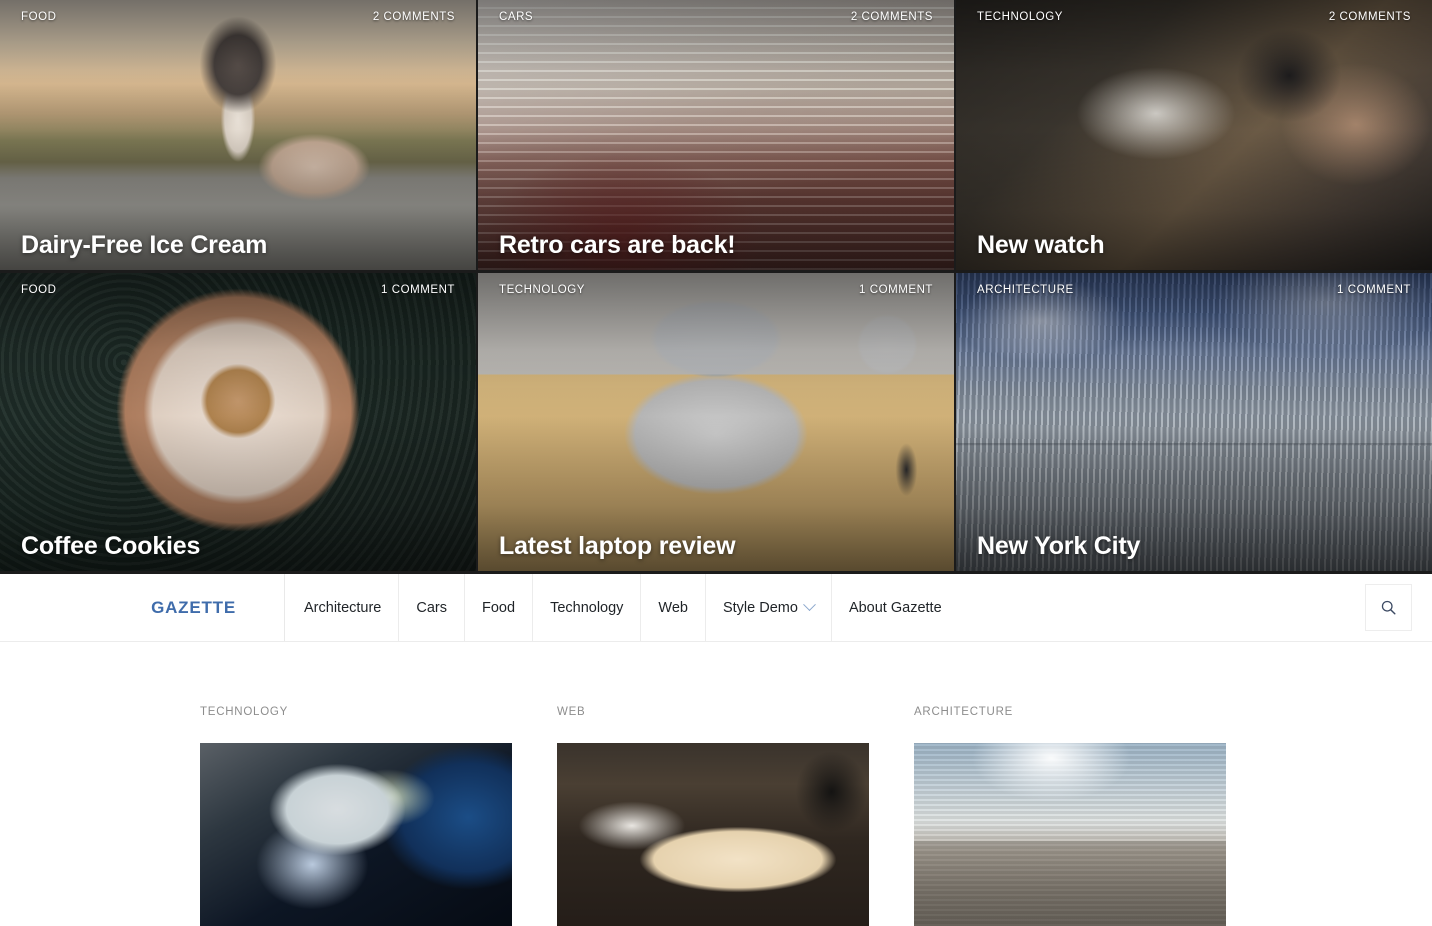 The width and height of the screenshot is (1432, 926). I want to click on site-logo: GAZETTE, so click(142, 607).